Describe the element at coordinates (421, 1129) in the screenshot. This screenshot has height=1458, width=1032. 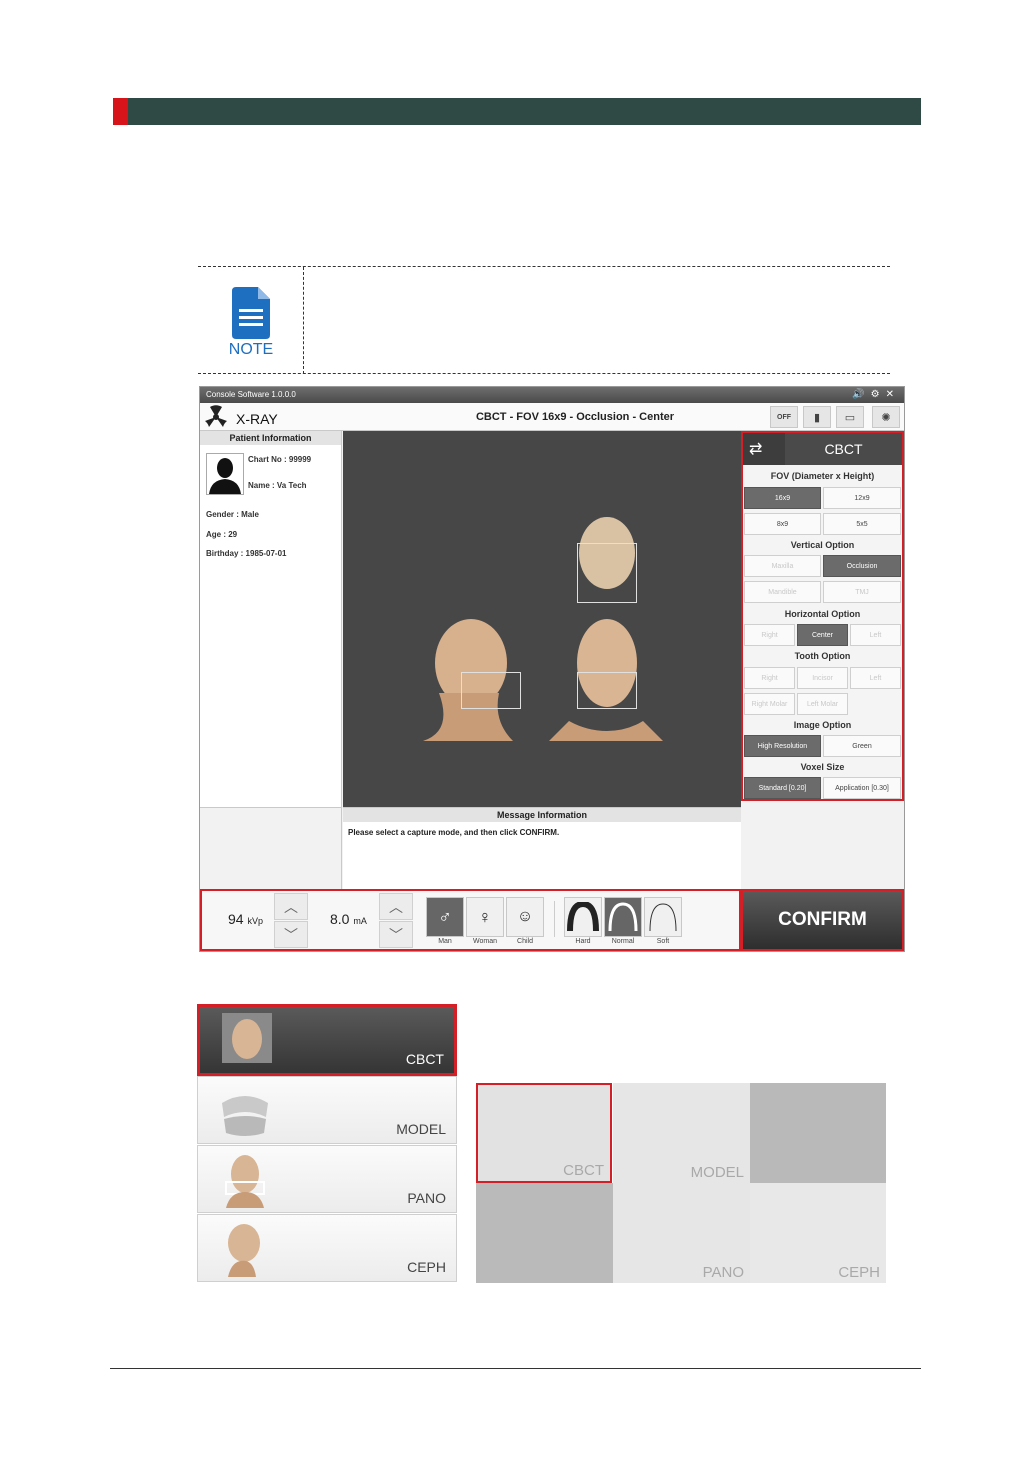
I see `mode-model-label: MODEL` at that location.